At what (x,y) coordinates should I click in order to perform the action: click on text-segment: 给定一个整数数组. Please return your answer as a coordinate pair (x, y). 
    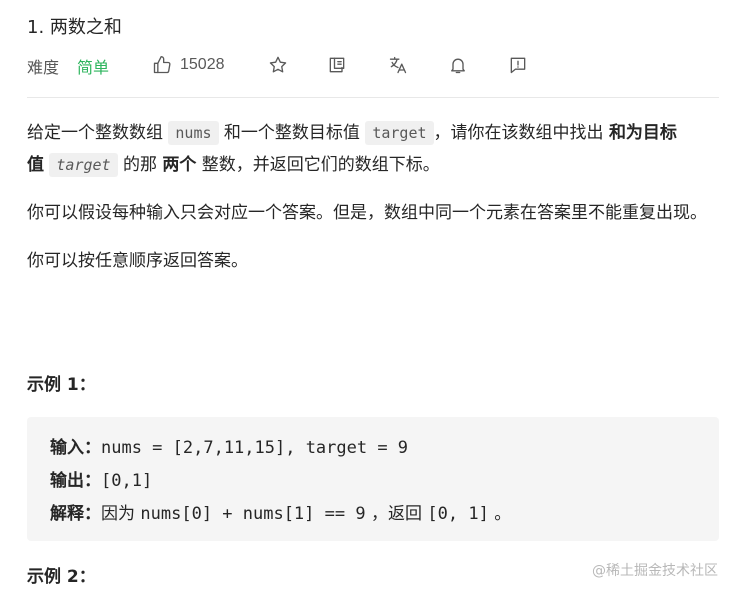
    Looking at the image, I should click on (98, 133).